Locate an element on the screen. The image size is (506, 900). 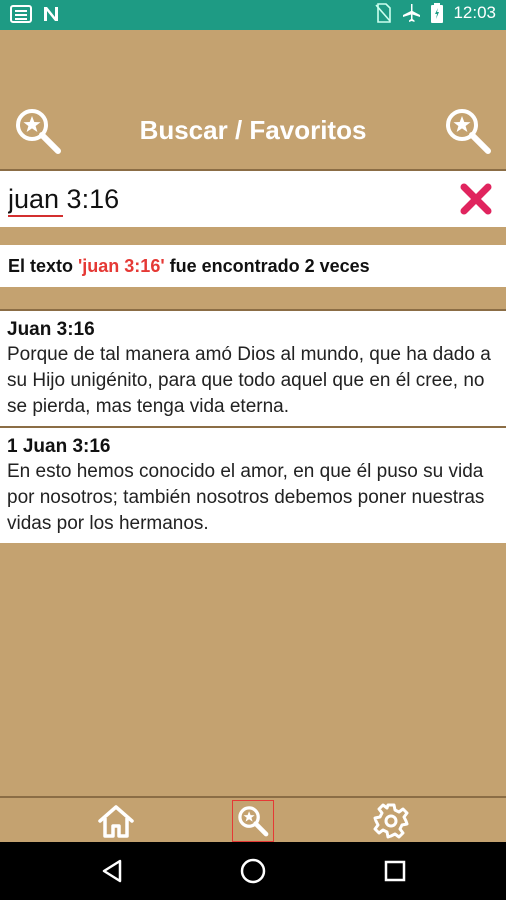
recents-square-icon is located at coordinates (395, 871).